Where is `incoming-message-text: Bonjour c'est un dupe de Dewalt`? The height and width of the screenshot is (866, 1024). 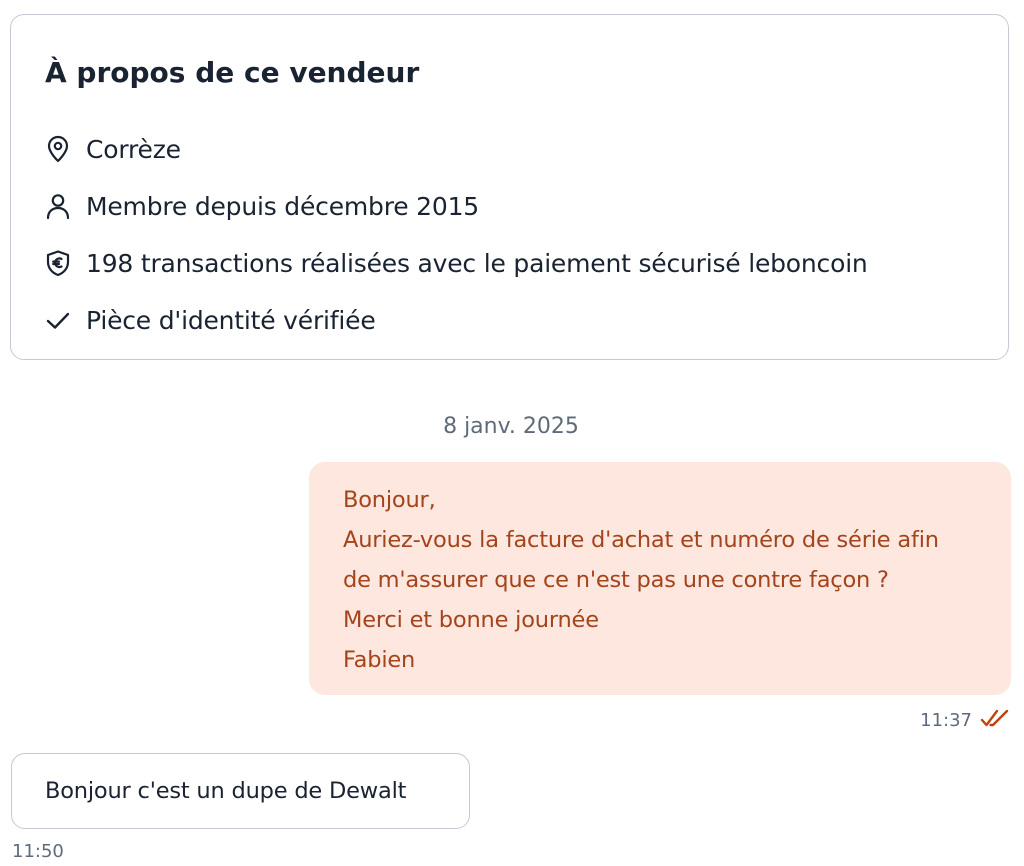
incoming-message-text: Bonjour c'est un dupe de Dewalt is located at coordinates (226, 791).